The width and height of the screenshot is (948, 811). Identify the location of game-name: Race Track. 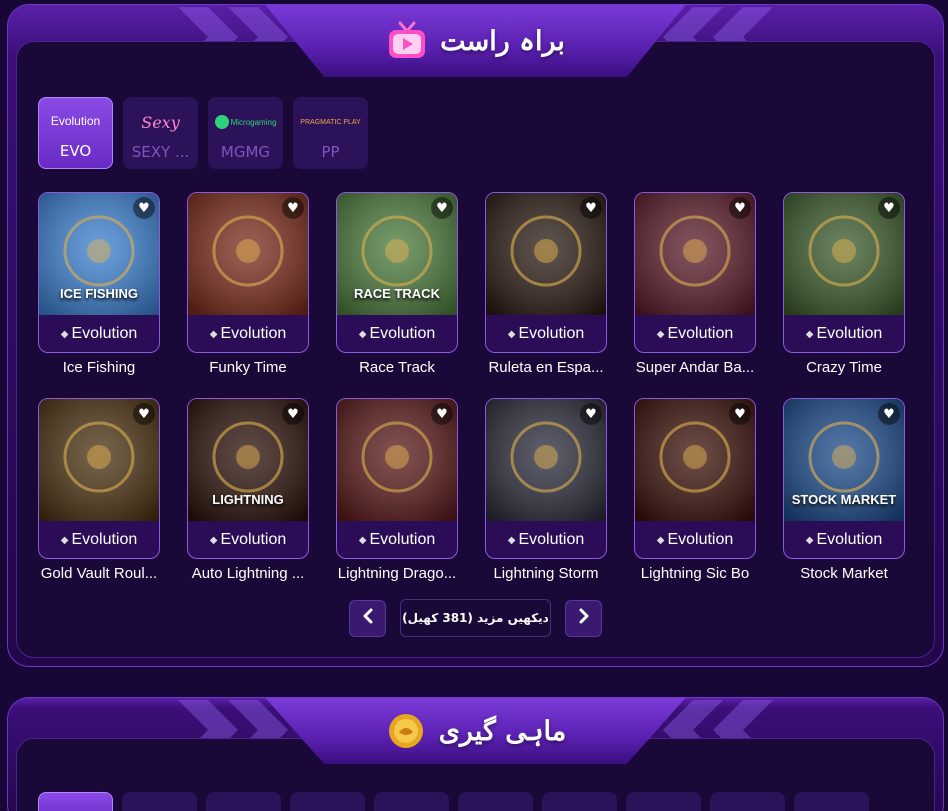
(397, 367).